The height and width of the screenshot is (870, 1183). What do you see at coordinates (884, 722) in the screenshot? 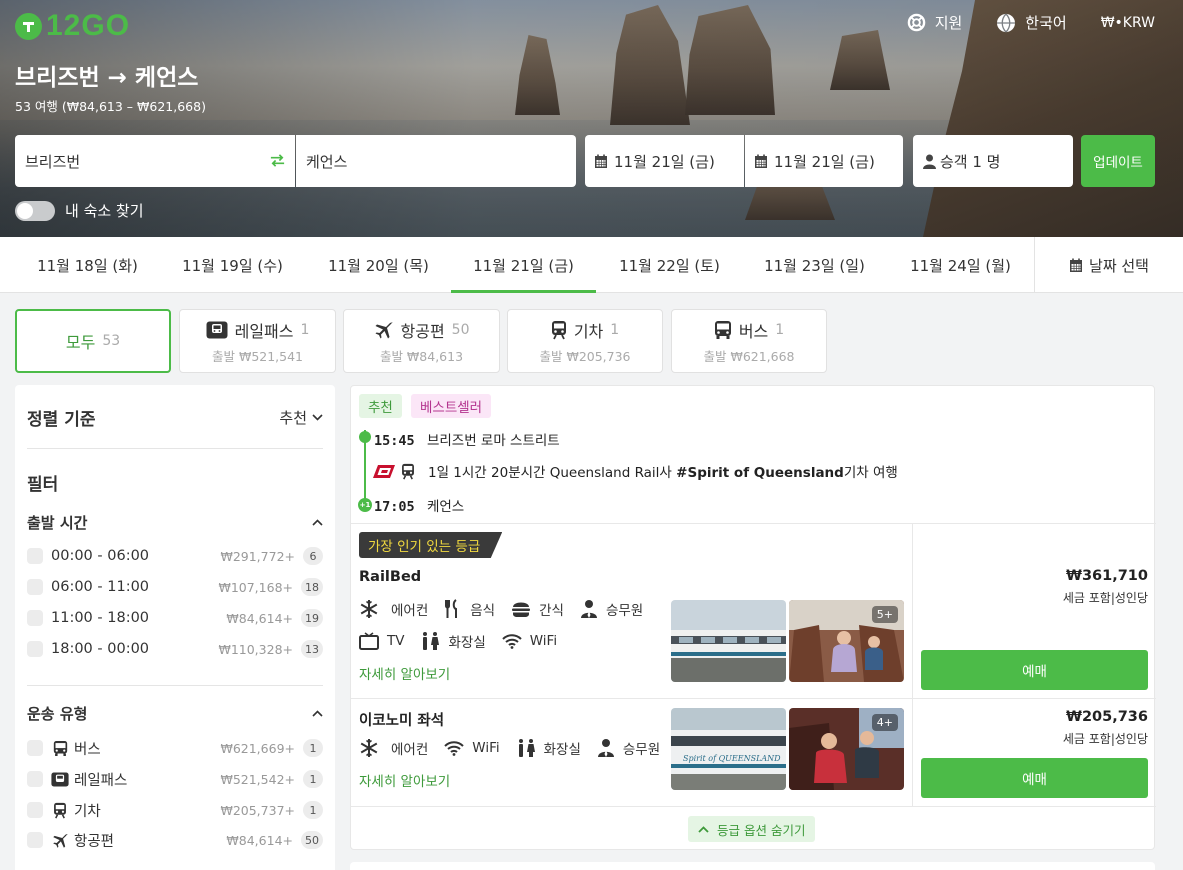
I see `photo-count-badge: 4+` at bounding box center [884, 722].